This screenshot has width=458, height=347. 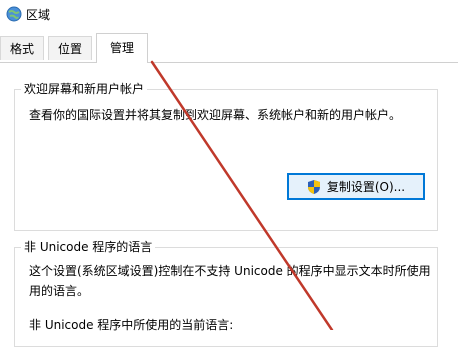 I want to click on title-bar: 区域, so click(x=229, y=14).